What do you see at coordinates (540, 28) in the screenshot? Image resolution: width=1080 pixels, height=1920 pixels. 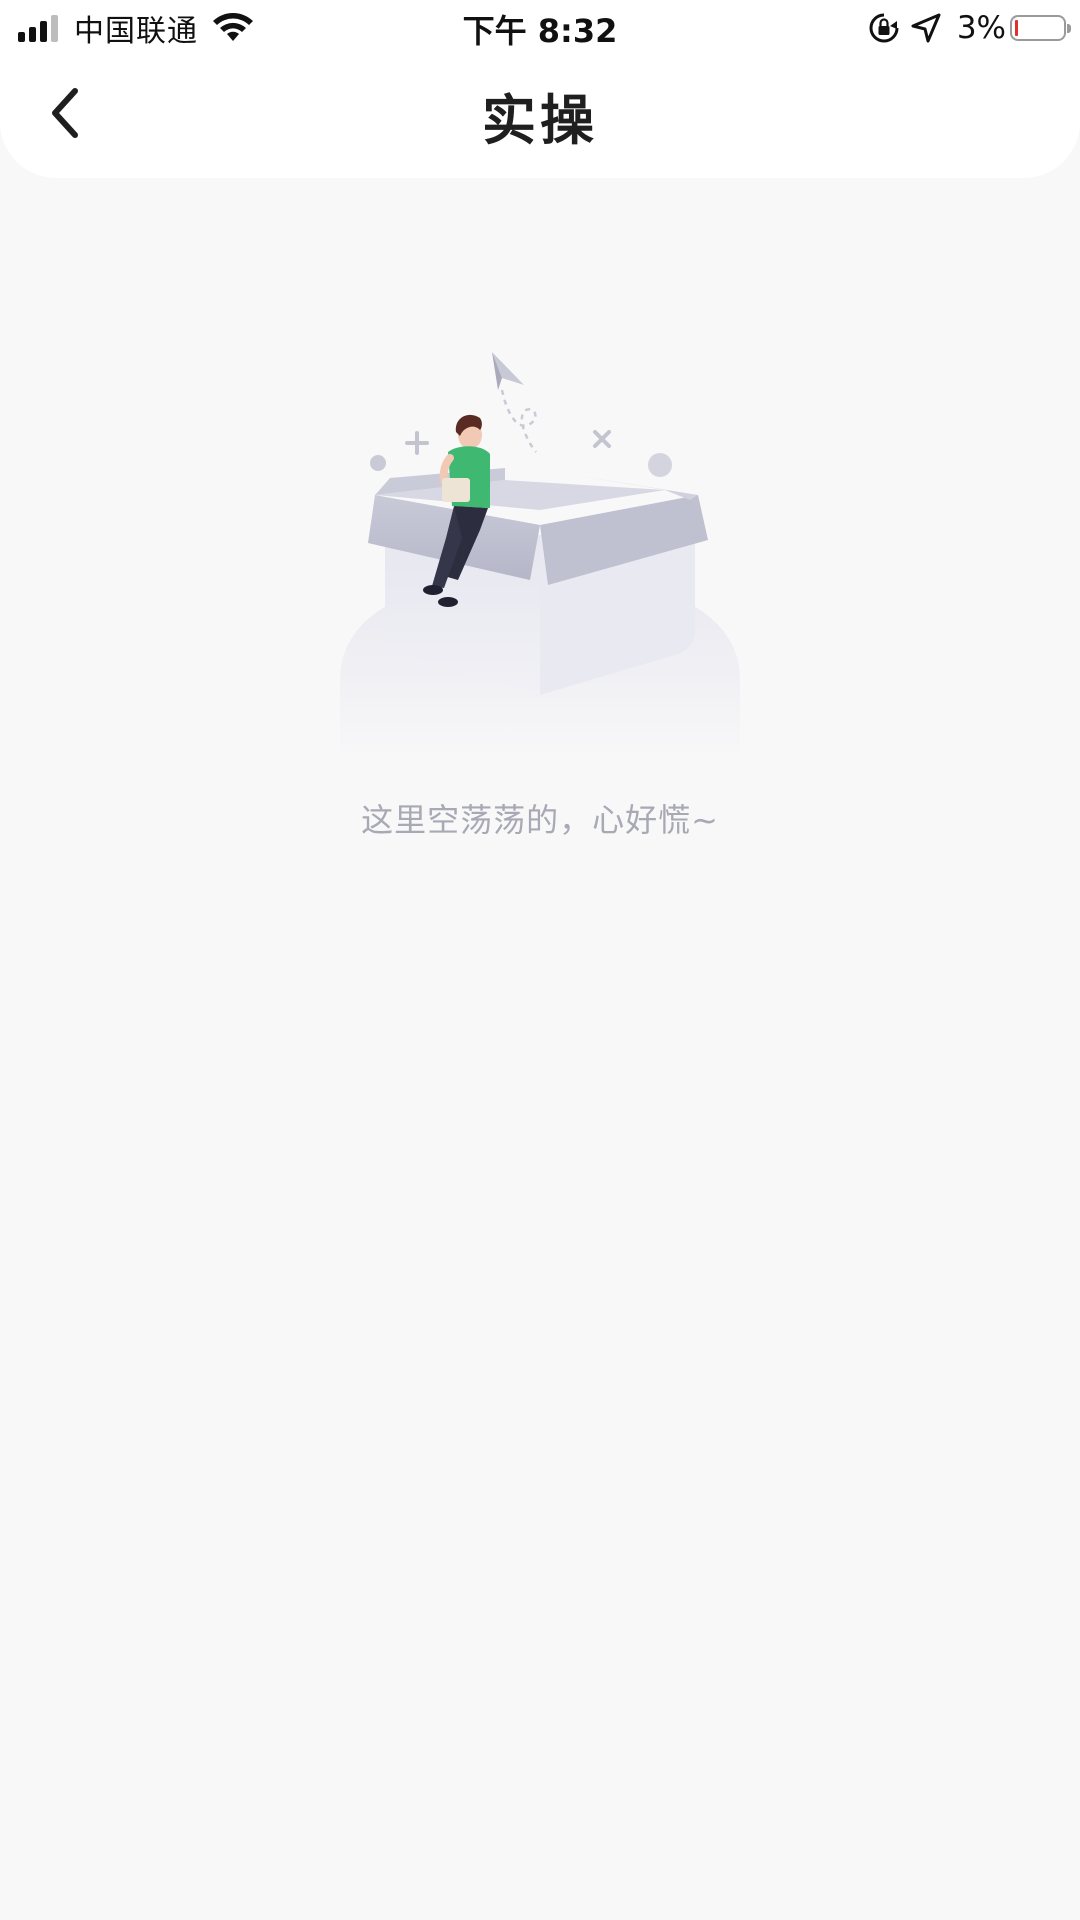 I see `status-bar: 中国联通 下午 8:32 3%` at bounding box center [540, 28].